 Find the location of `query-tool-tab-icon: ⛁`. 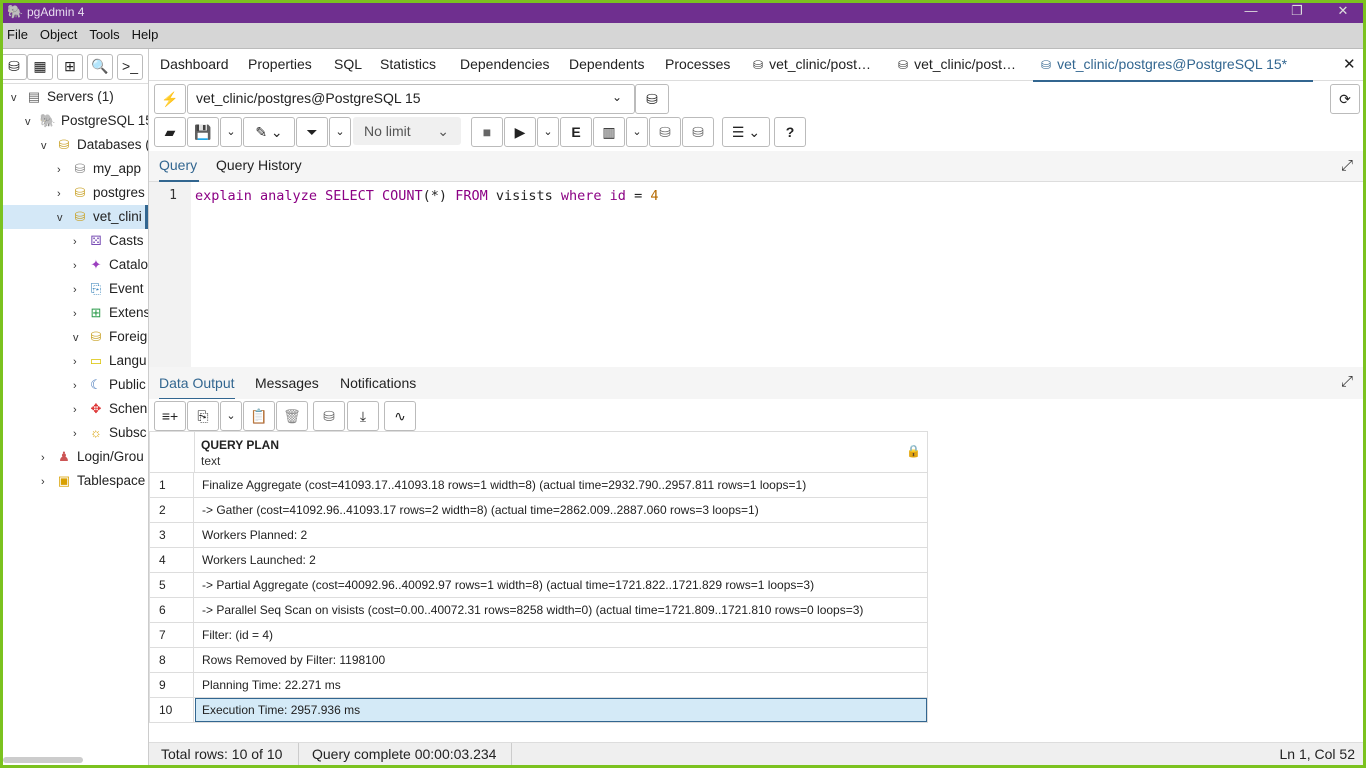

query-tool-tab-icon: ⛁ is located at coordinates (758, 65).